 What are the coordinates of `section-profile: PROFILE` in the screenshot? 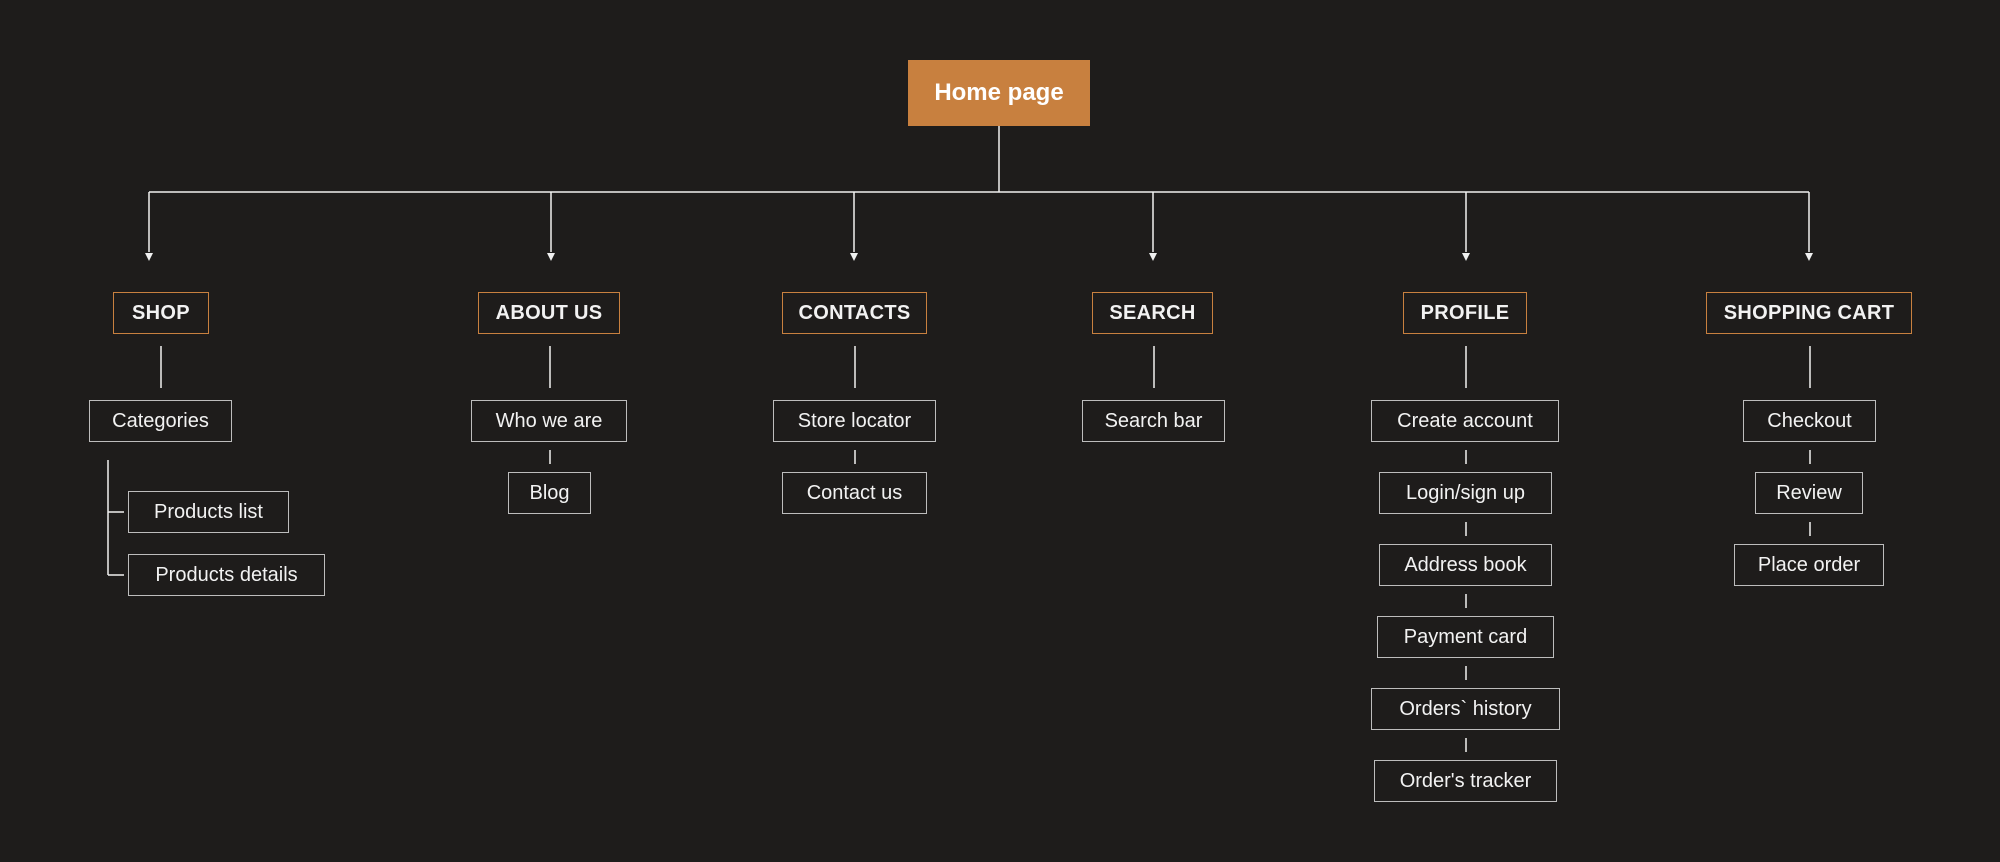 It's located at (1465, 313).